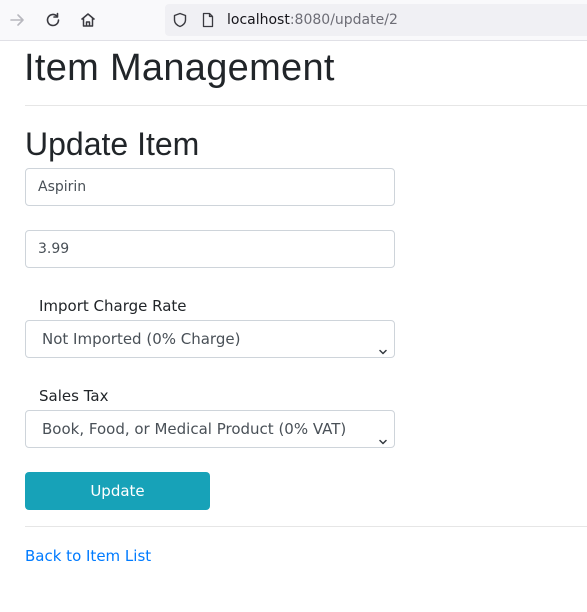 This screenshot has width=587, height=612. I want to click on sales-tax-label: Sales Tax, so click(74, 396).